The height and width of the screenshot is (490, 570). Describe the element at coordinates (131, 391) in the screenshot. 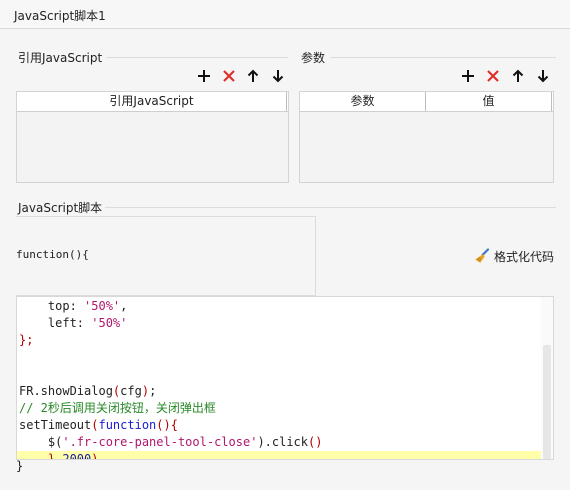

I see `code-token: cfg` at that location.